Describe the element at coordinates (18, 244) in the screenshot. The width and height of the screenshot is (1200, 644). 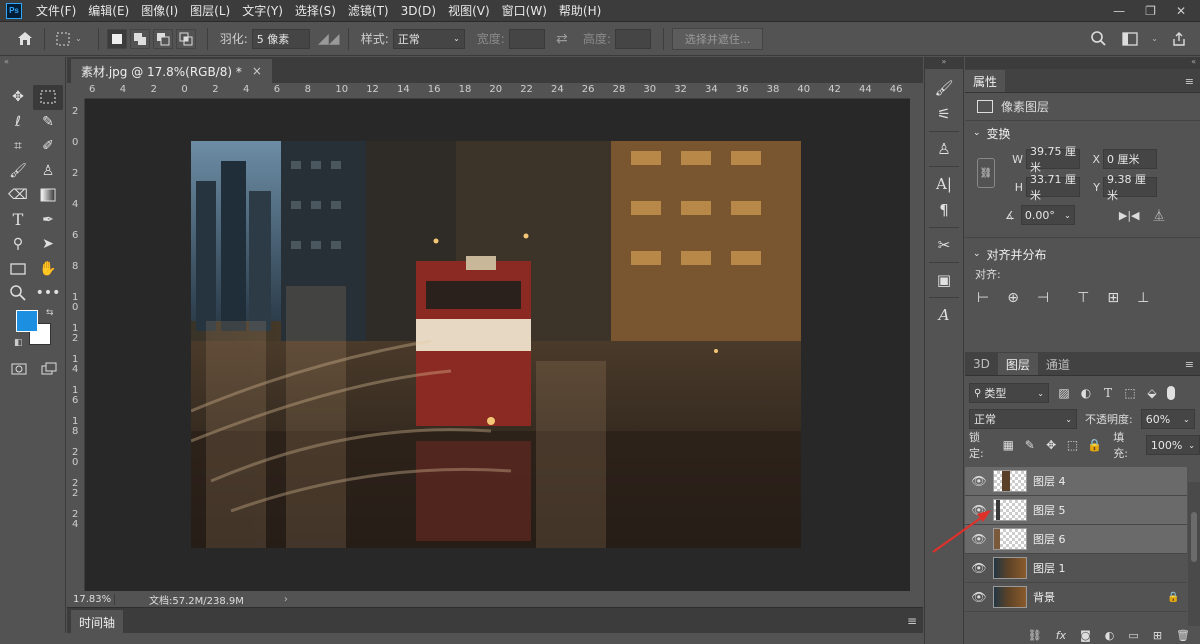
I see `dodge-tool-icon: ⚲` at that location.